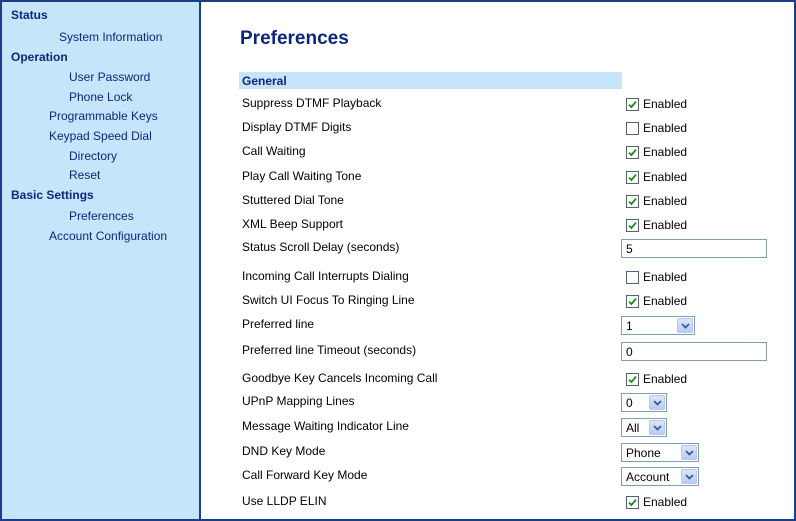 The width and height of the screenshot is (796, 521). I want to click on select-preferred-line: 1, so click(658, 325).